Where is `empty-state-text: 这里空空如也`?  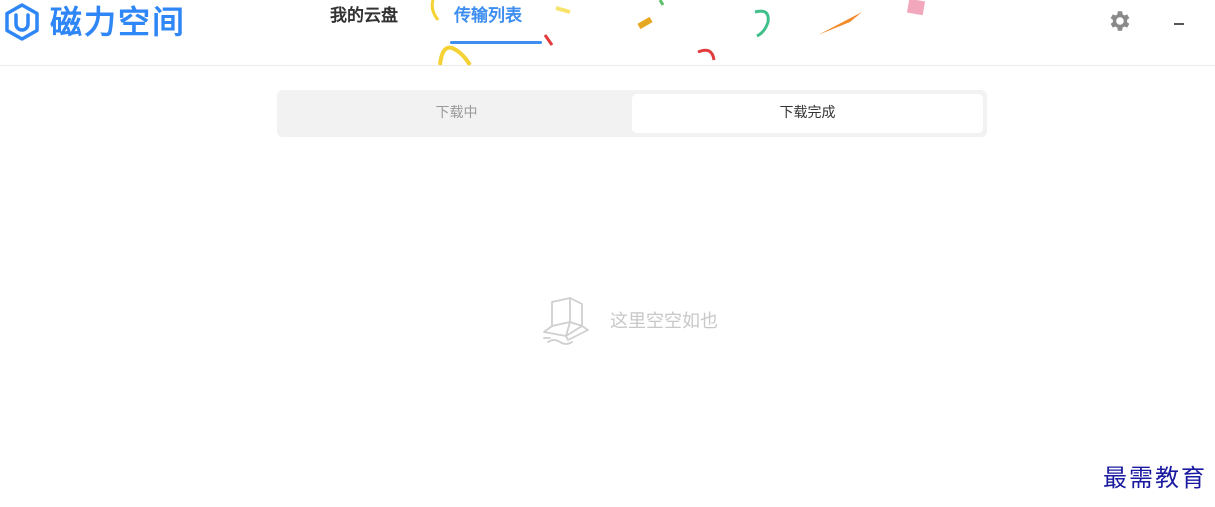 empty-state-text: 这里空空如也 is located at coordinates (664, 321).